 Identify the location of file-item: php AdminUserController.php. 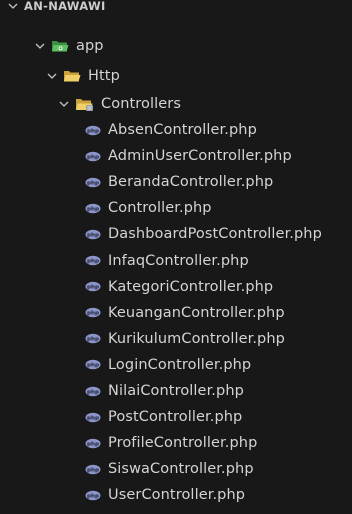
(176, 156).